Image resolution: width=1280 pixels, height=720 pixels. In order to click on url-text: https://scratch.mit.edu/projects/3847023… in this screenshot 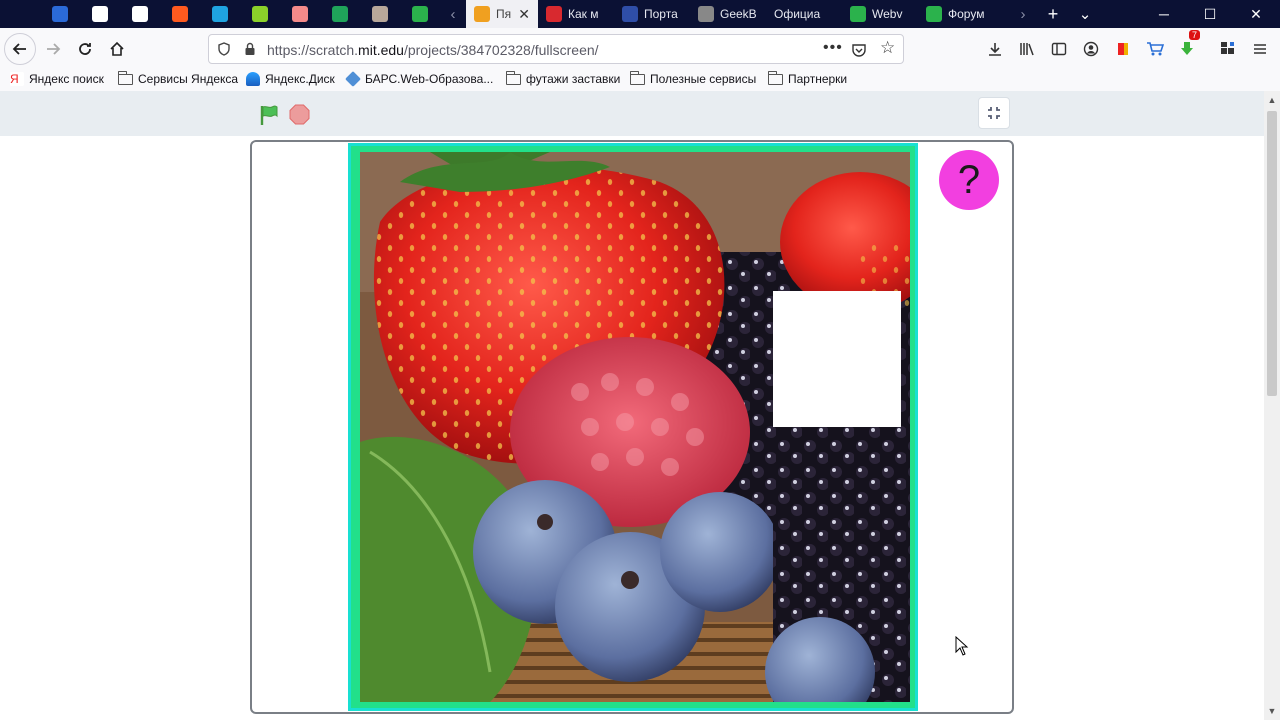, I will do `click(433, 50)`.